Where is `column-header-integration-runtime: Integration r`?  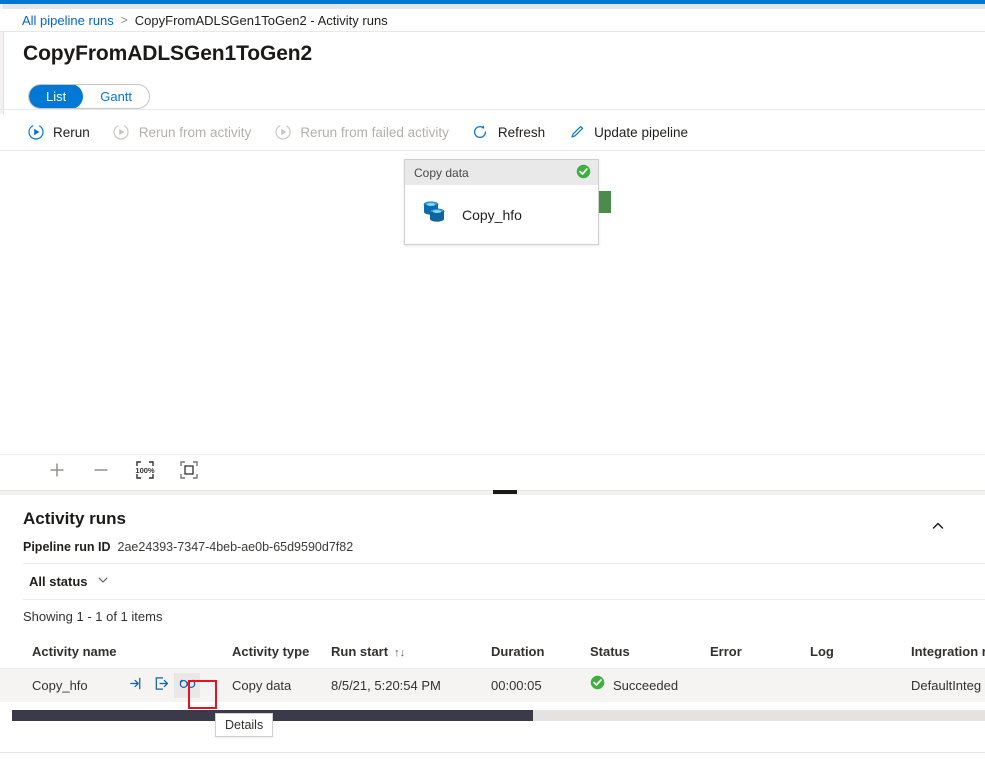
column-header-integration-runtime: Integration r is located at coordinates (948, 652).